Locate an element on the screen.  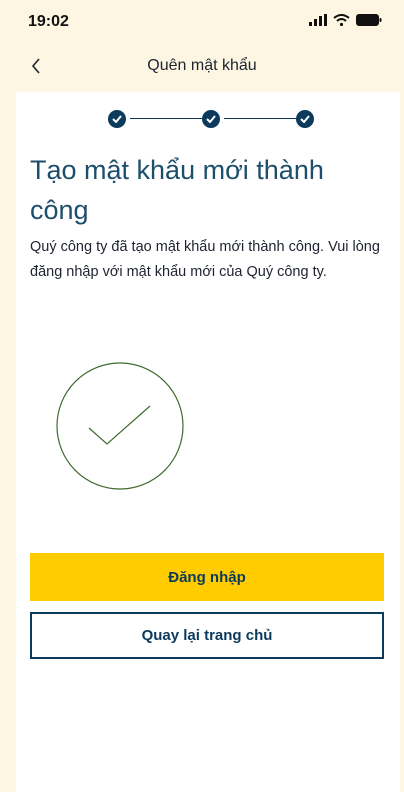
nav-bar: Quên mật khẩu is located at coordinates (202, 66).